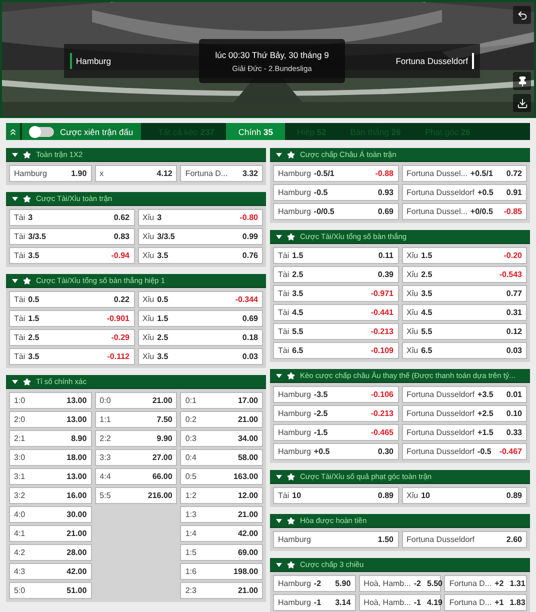 The height and width of the screenshot is (612, 536). I want to click on collapse-button, so click(14, 131).